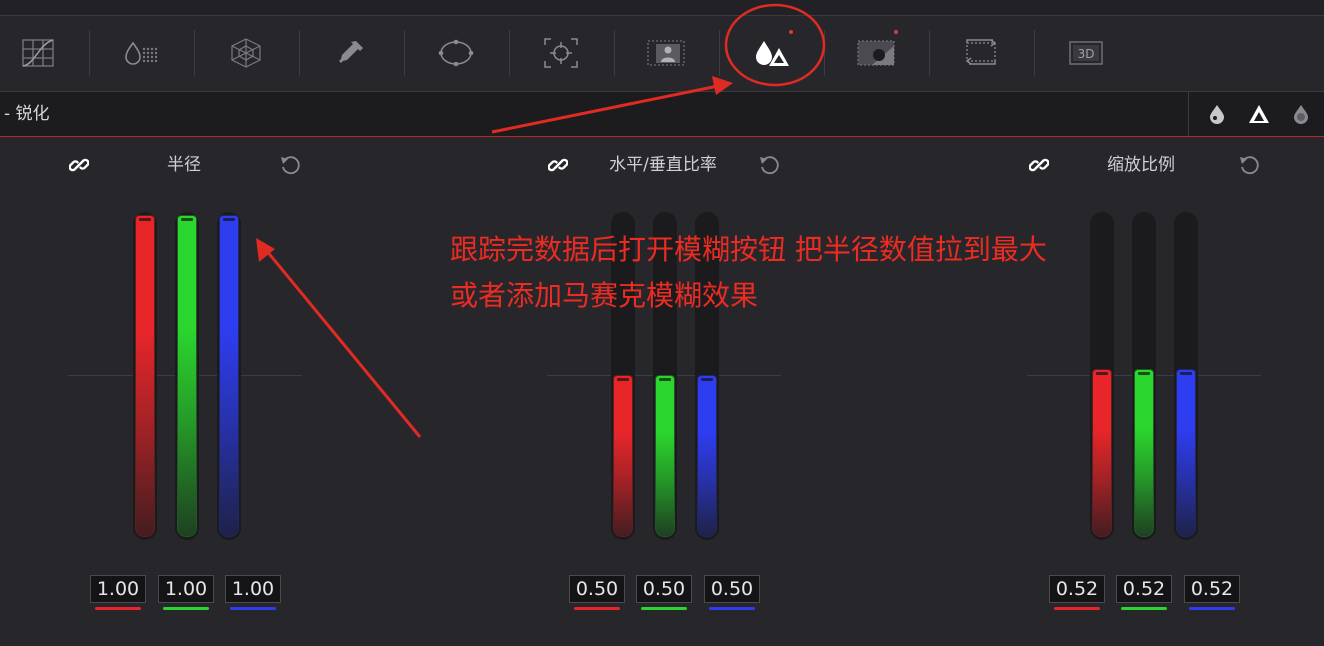  Describe the element at coordinates (1301, 114) in the screenshot. I see `mist-drop-icon` at that location.